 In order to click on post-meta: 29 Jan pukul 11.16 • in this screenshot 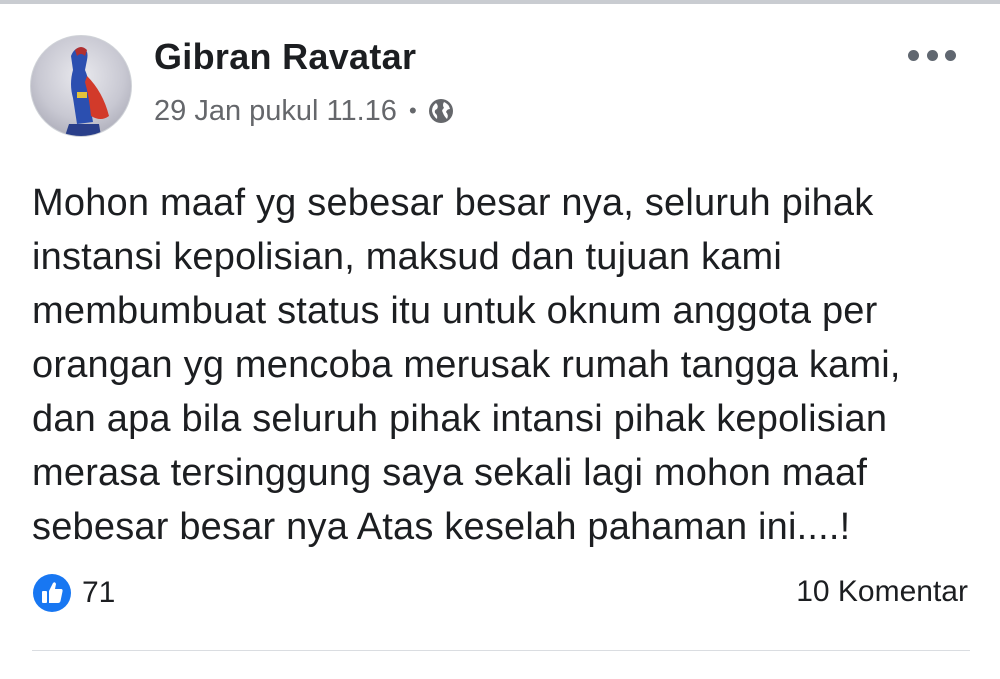, I will do `click(304, 111)`.